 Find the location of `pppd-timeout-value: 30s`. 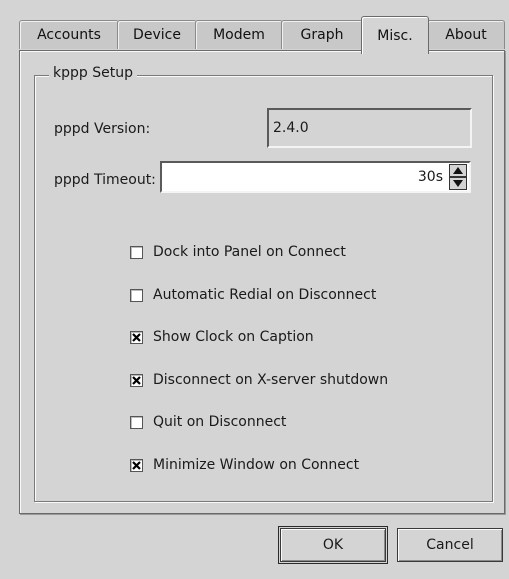

pppd-timeout-value: 30s is located at coordinates (430, 177).